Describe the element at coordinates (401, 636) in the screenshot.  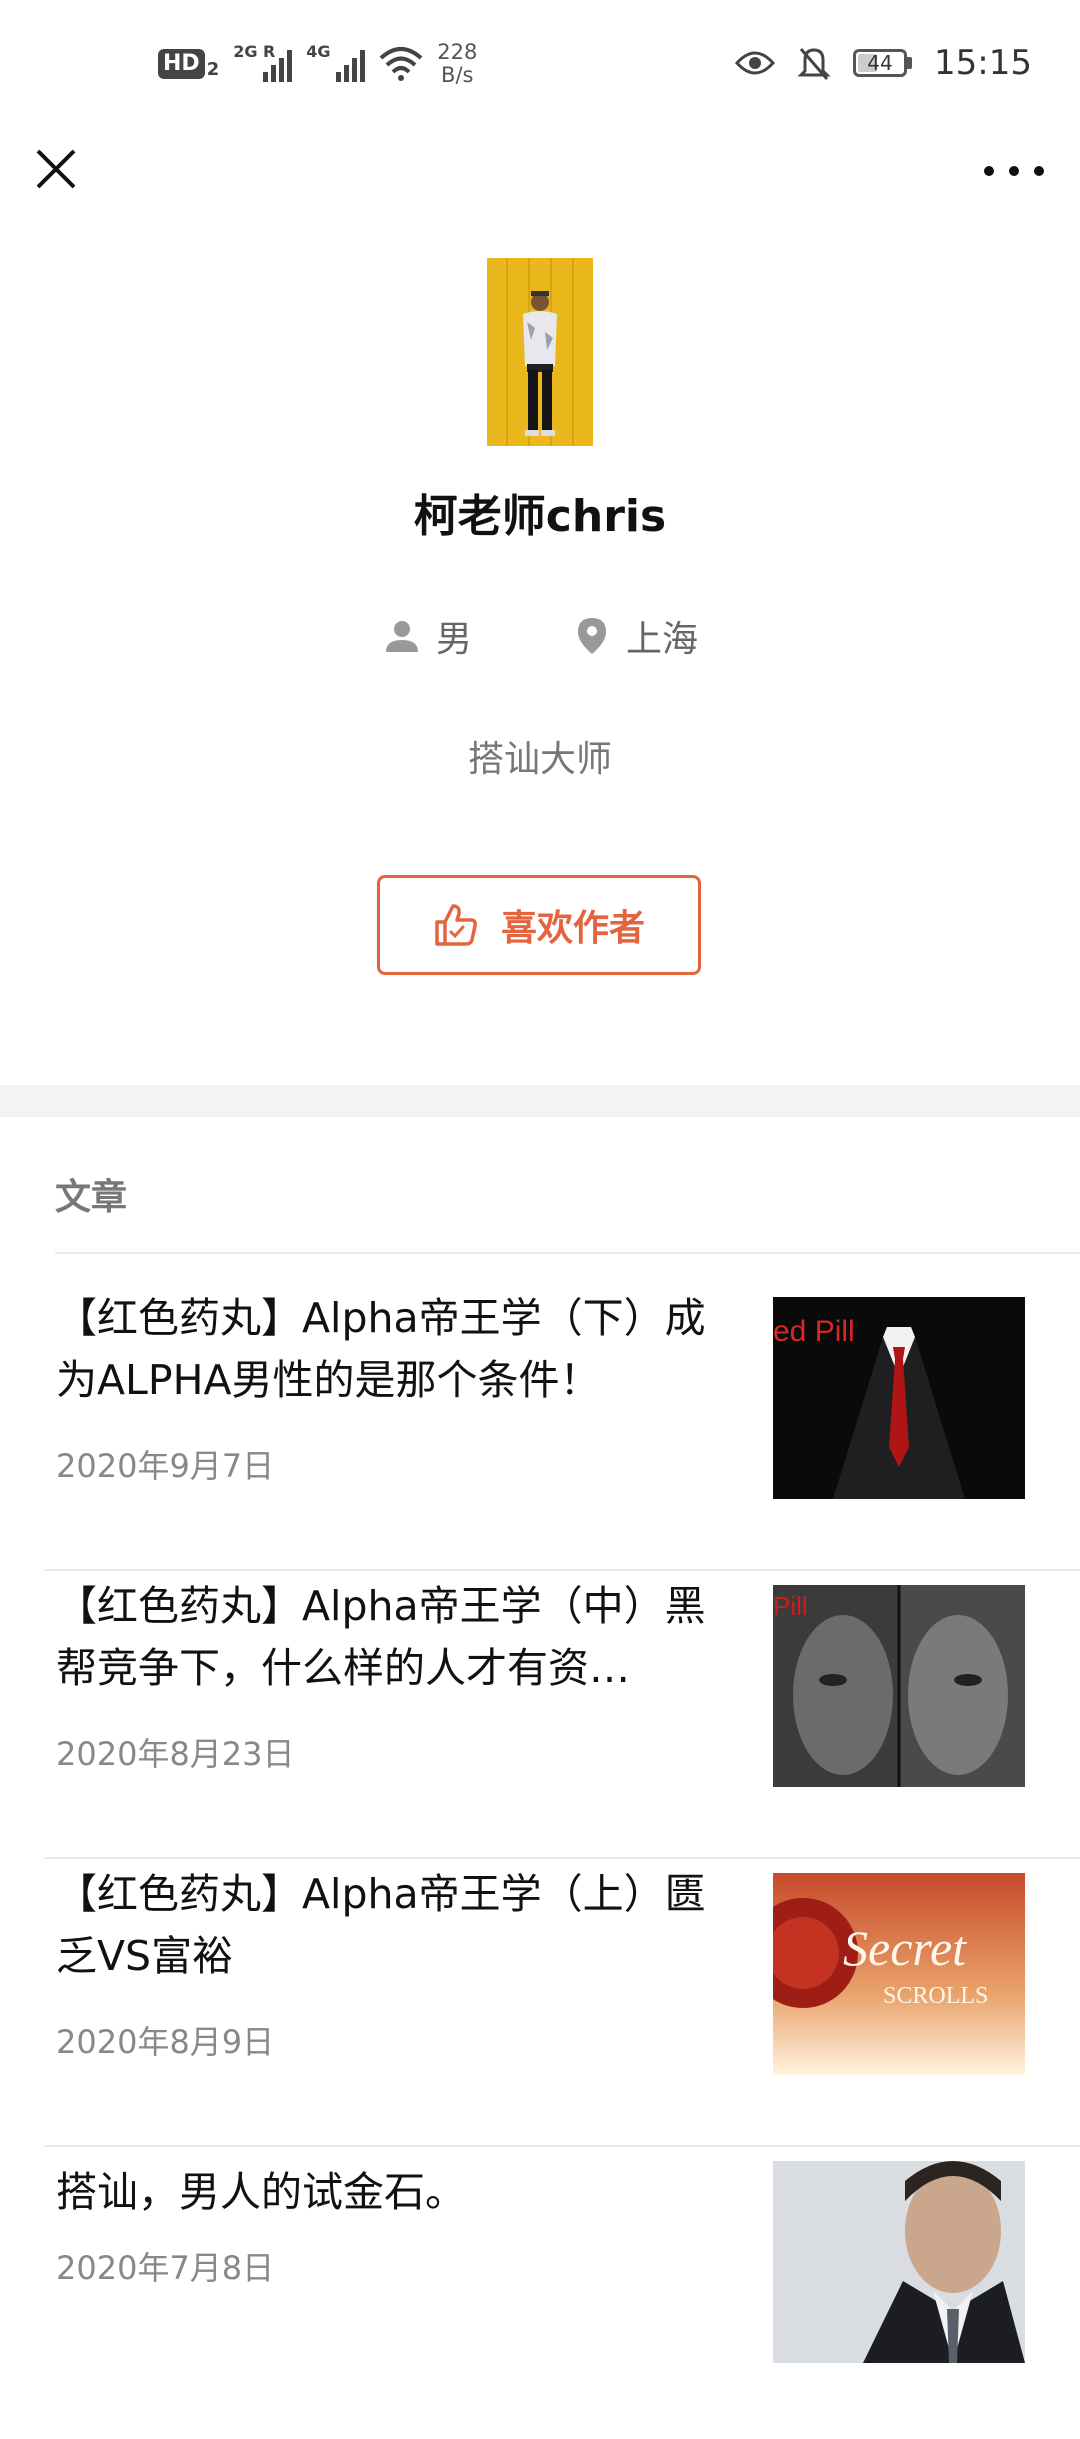
I see `person-icon` at that location.